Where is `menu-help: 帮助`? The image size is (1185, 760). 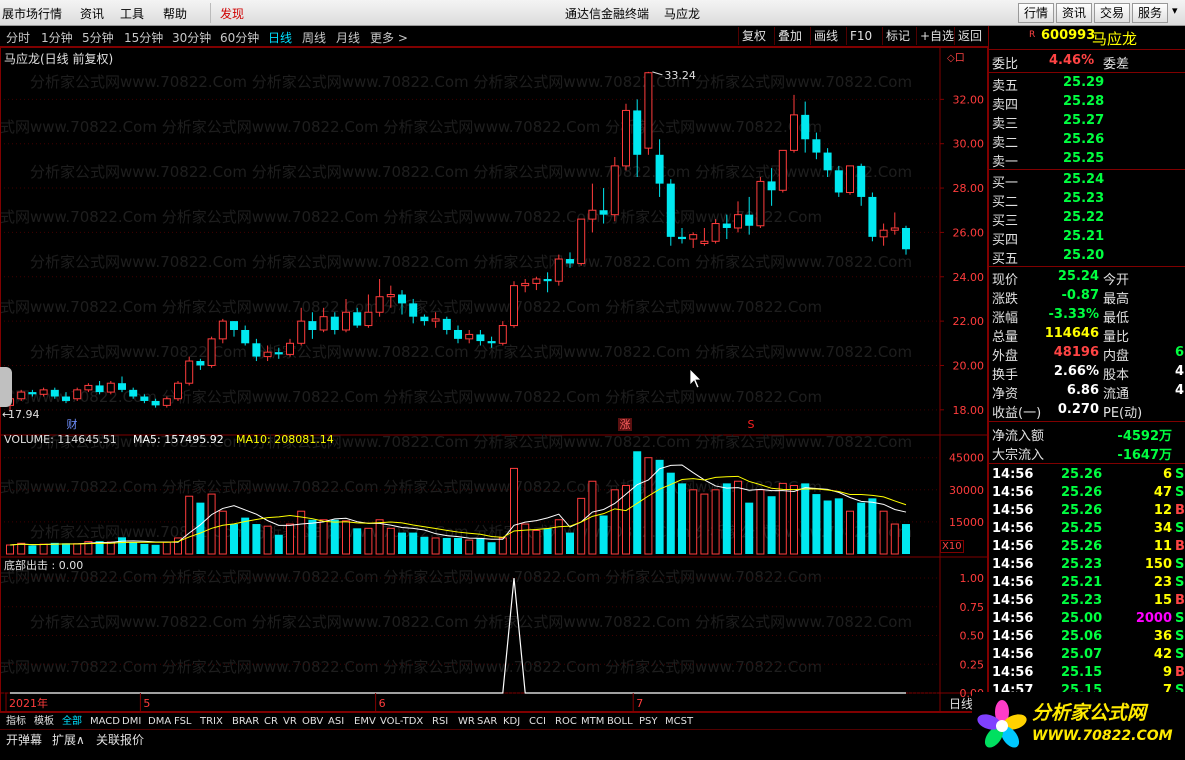 menu-help: 帮助 is located at coordinates (175, 13).